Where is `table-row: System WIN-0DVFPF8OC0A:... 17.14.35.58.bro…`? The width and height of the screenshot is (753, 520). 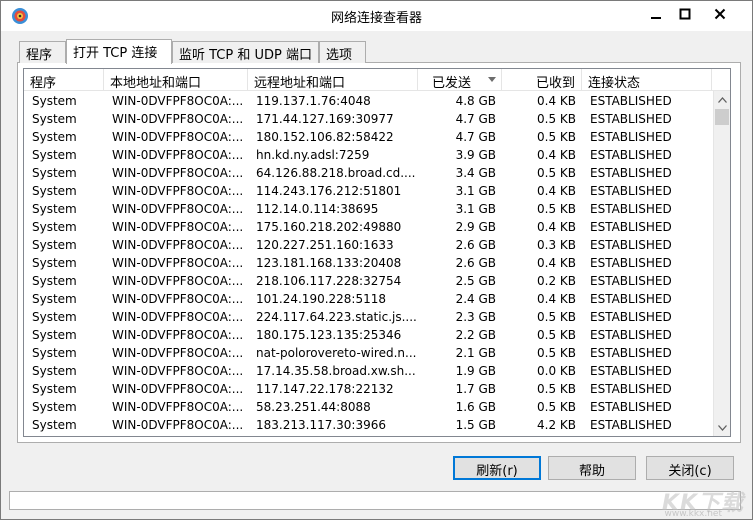 table-row: System WIN-0DVFPF8OC0A:... 17.14.35.58.bro… is located at coordinates (368, 371).